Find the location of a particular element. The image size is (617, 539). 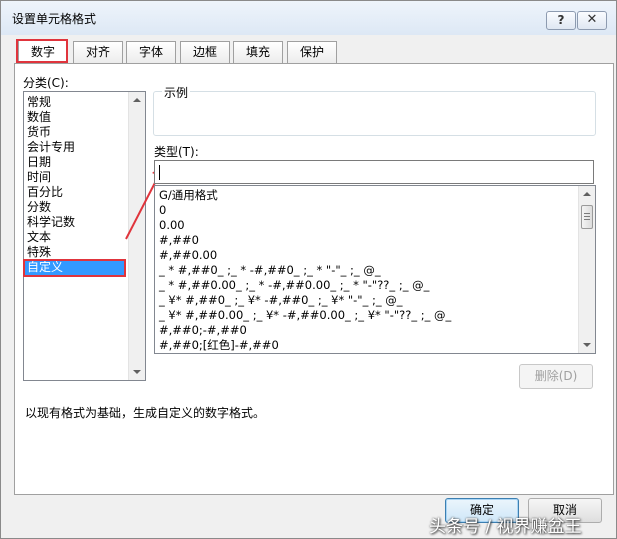

category-item: 货币 is located at coordinates (39, 132).